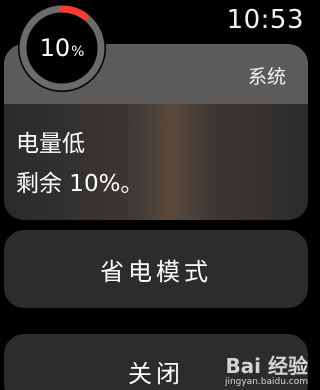 The image size is (320, 390). Describe the element at coordinates (50, 144) in the screenshot. I see `notification-title: 电量低` at that location.